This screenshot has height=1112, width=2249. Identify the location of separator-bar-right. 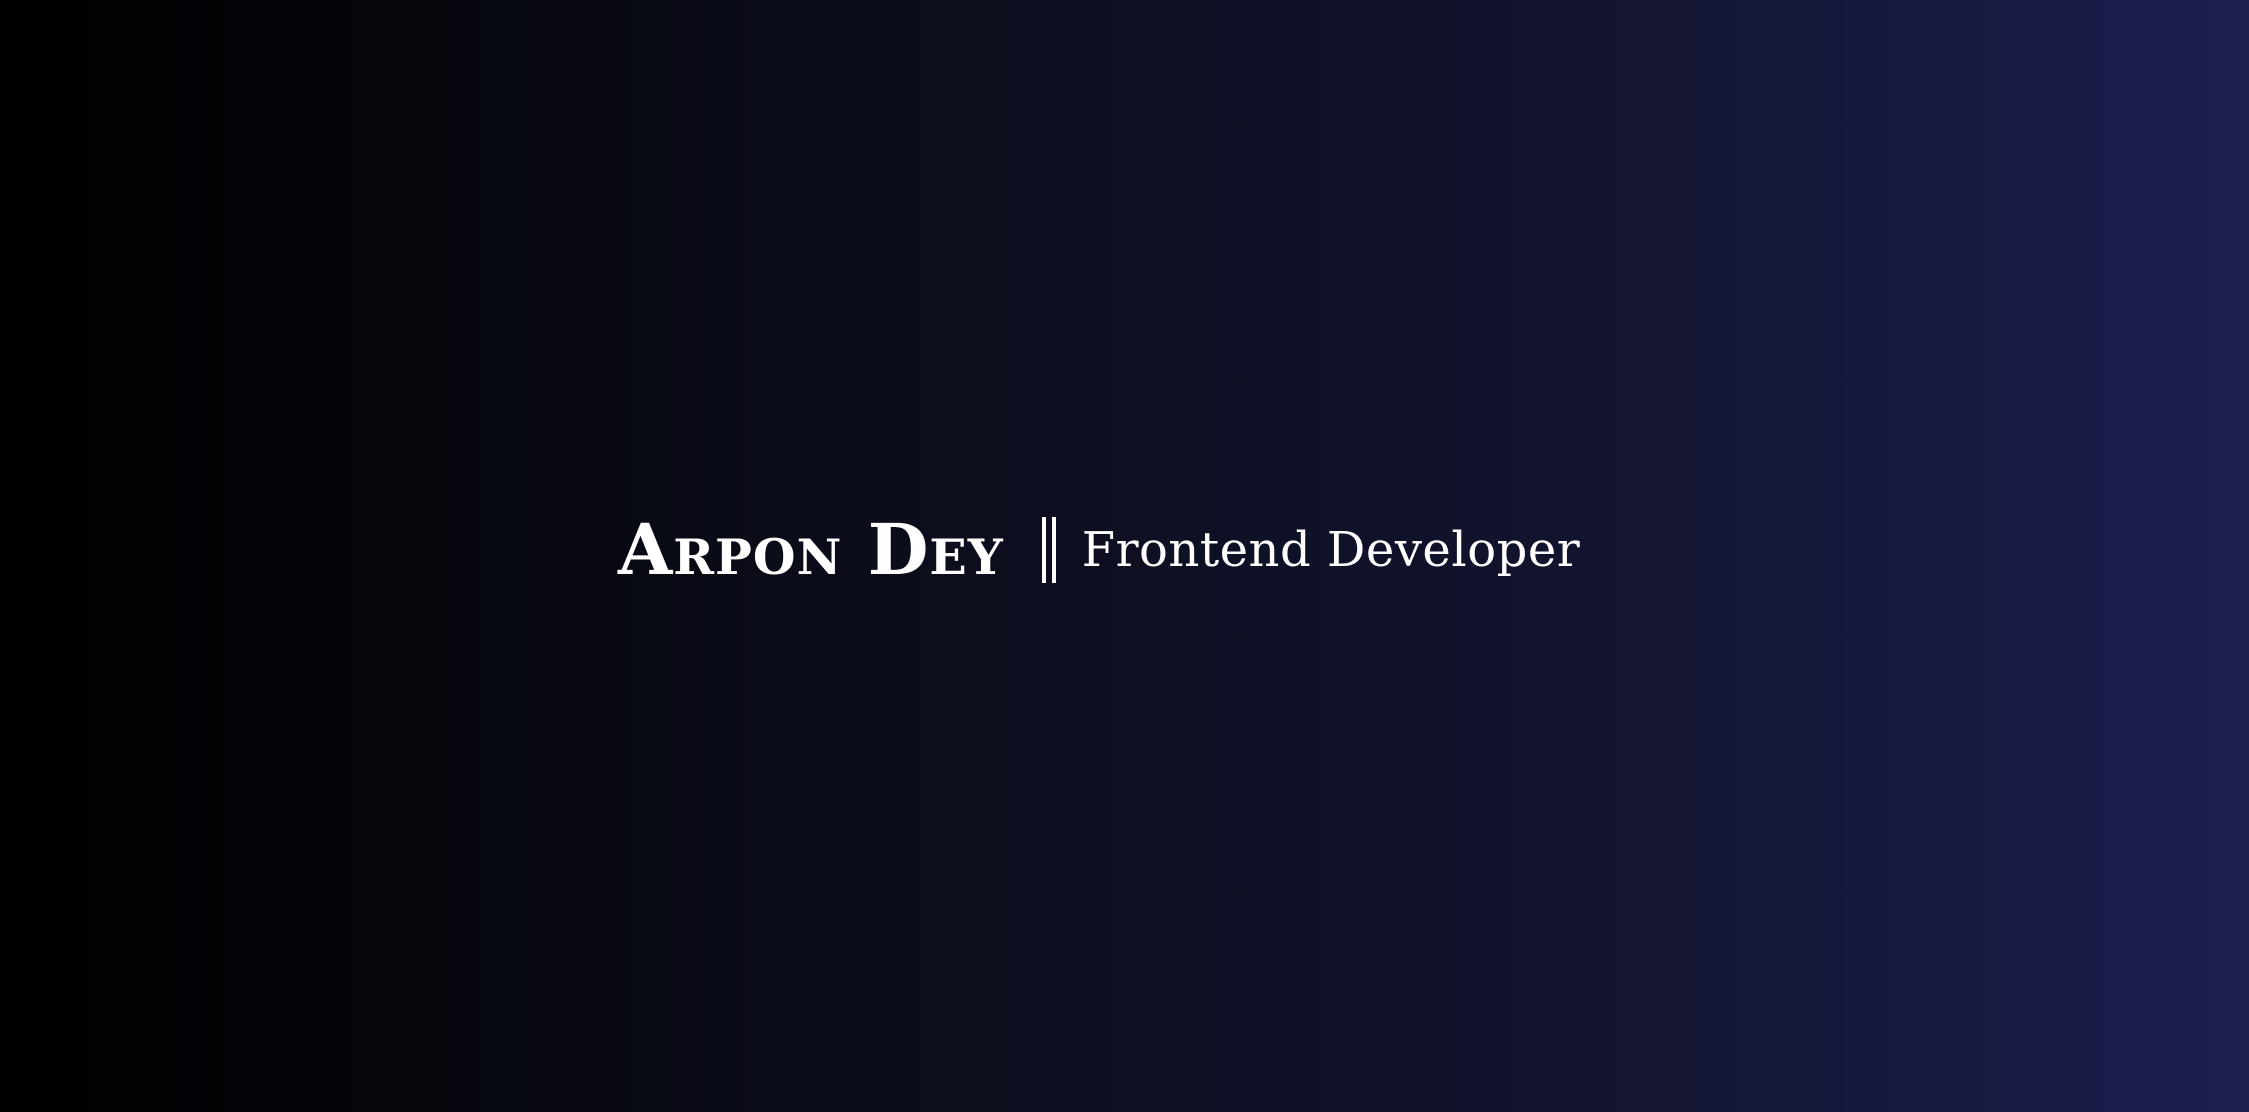
(1053, 550).